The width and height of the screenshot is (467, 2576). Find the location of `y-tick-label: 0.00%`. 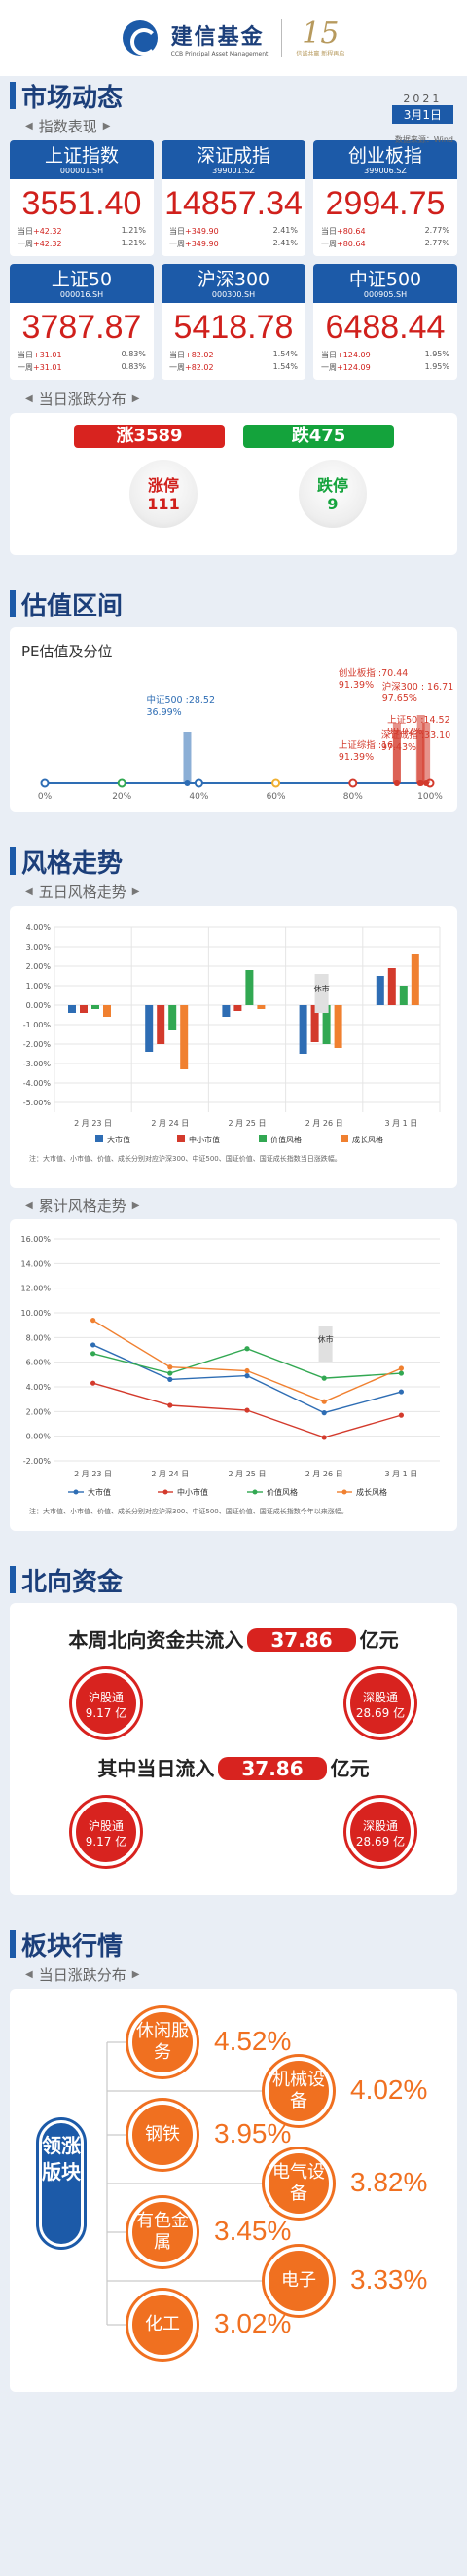

y-tick-label: 0.00% is located at coordinates (39, 1005).